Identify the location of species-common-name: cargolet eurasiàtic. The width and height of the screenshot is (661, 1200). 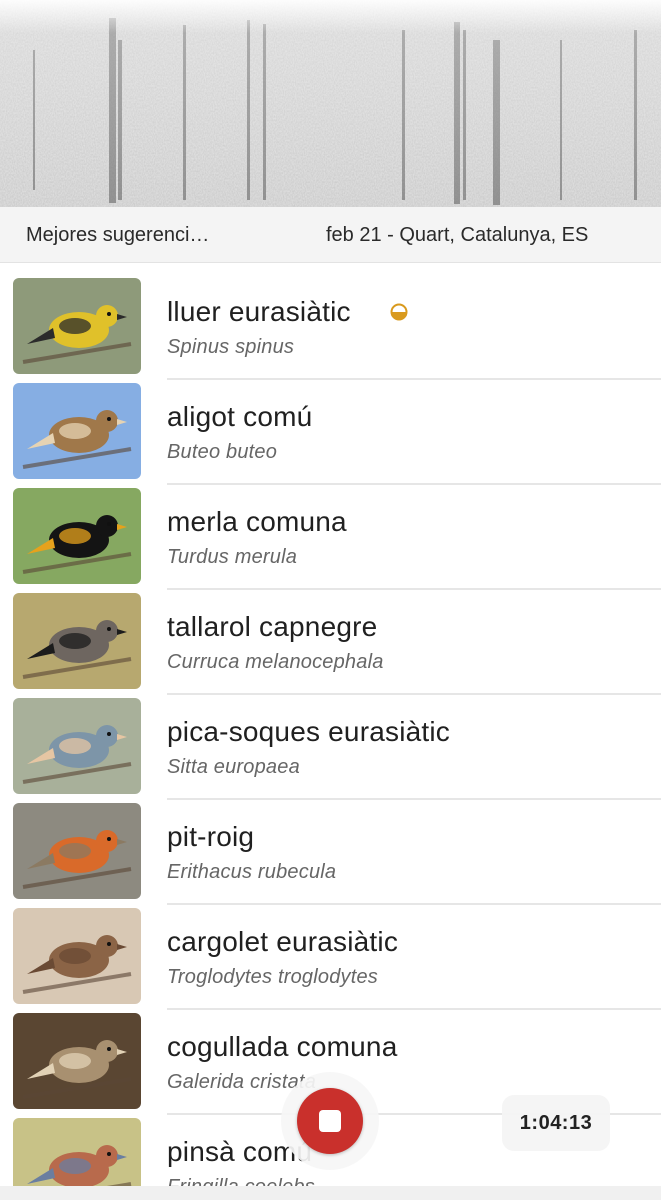
(283, 941).